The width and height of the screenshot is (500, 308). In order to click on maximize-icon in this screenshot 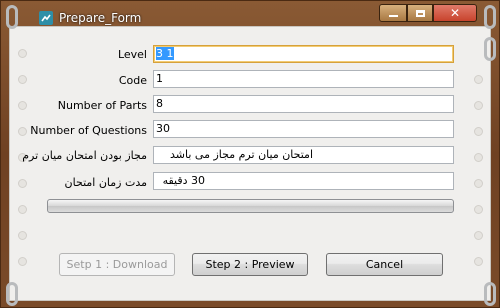, I will do `click(420, 13)`.